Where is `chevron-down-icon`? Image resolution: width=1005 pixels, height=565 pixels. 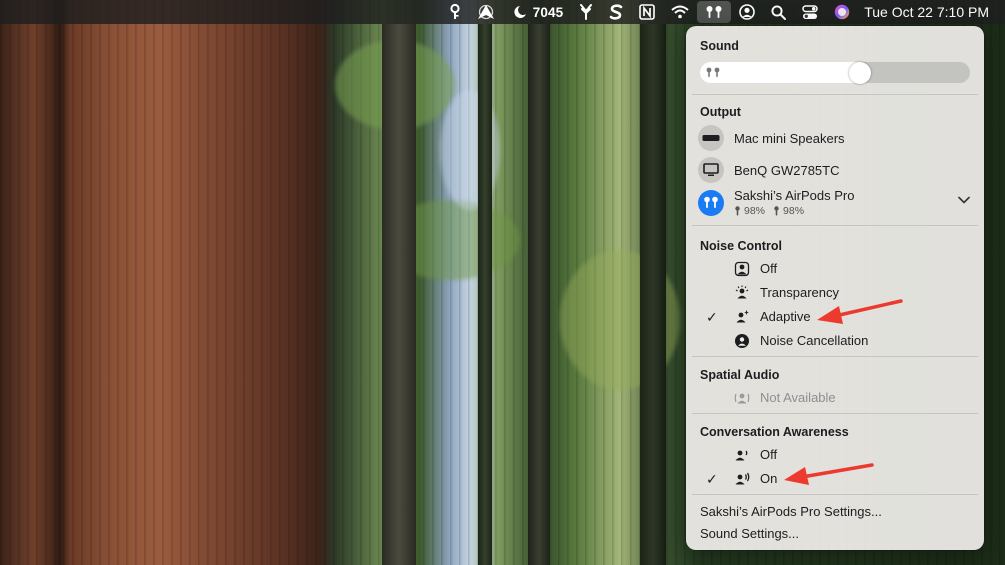
chevron-down-icon is located at coordinates (964, 200).